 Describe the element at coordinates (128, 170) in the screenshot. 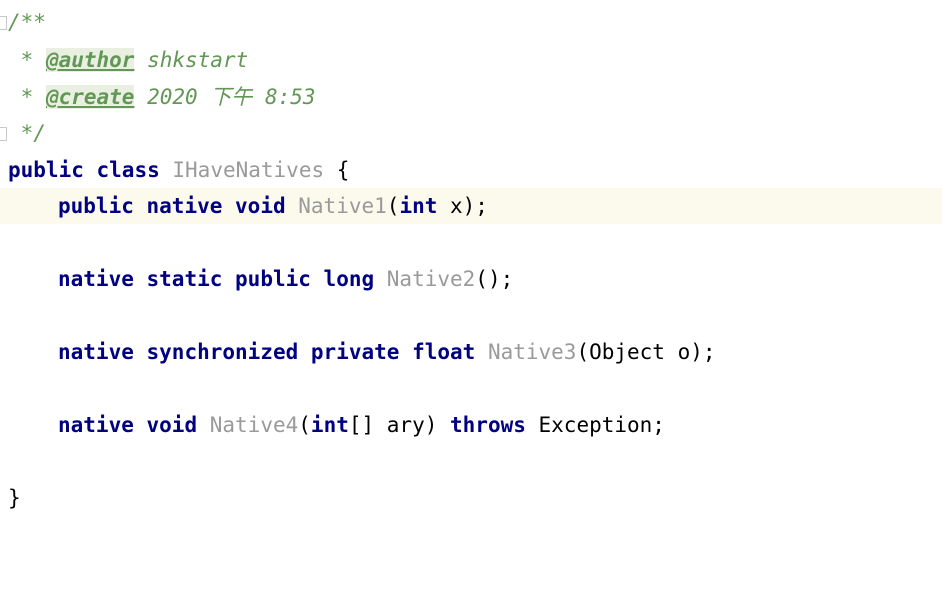

I see `keyword-class: class` at that location.